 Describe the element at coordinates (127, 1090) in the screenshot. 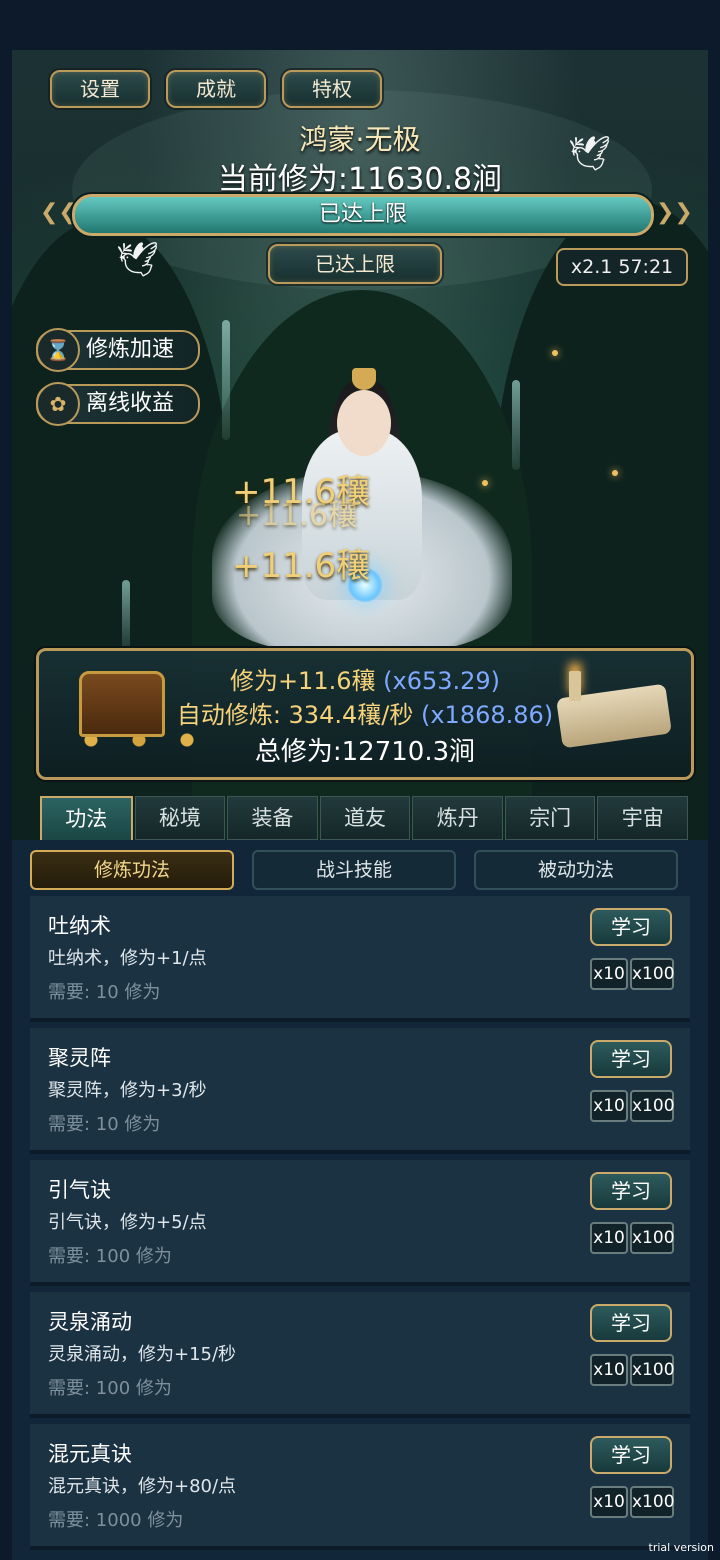

I see `technique-desc: 聚灵阵，修为+3/秒` at that location.